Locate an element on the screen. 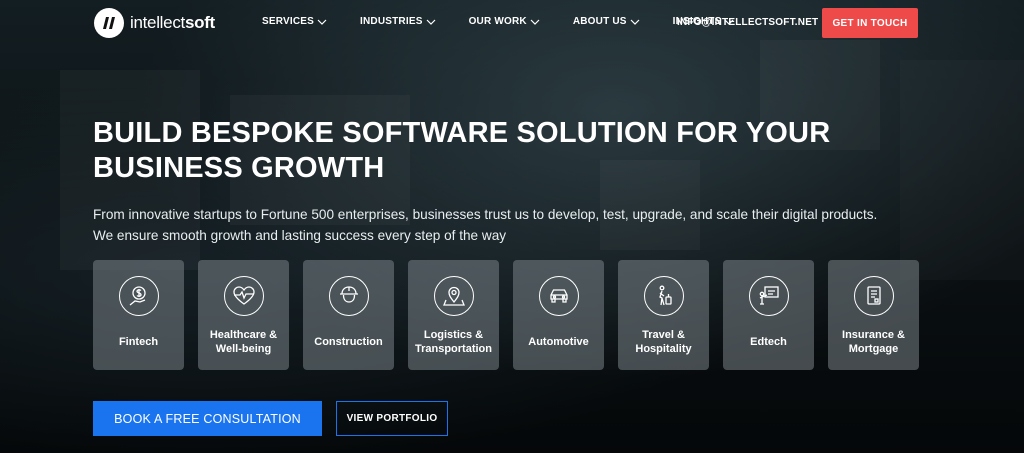  traveler-luggage-icon is located at coordinates (663, 296).